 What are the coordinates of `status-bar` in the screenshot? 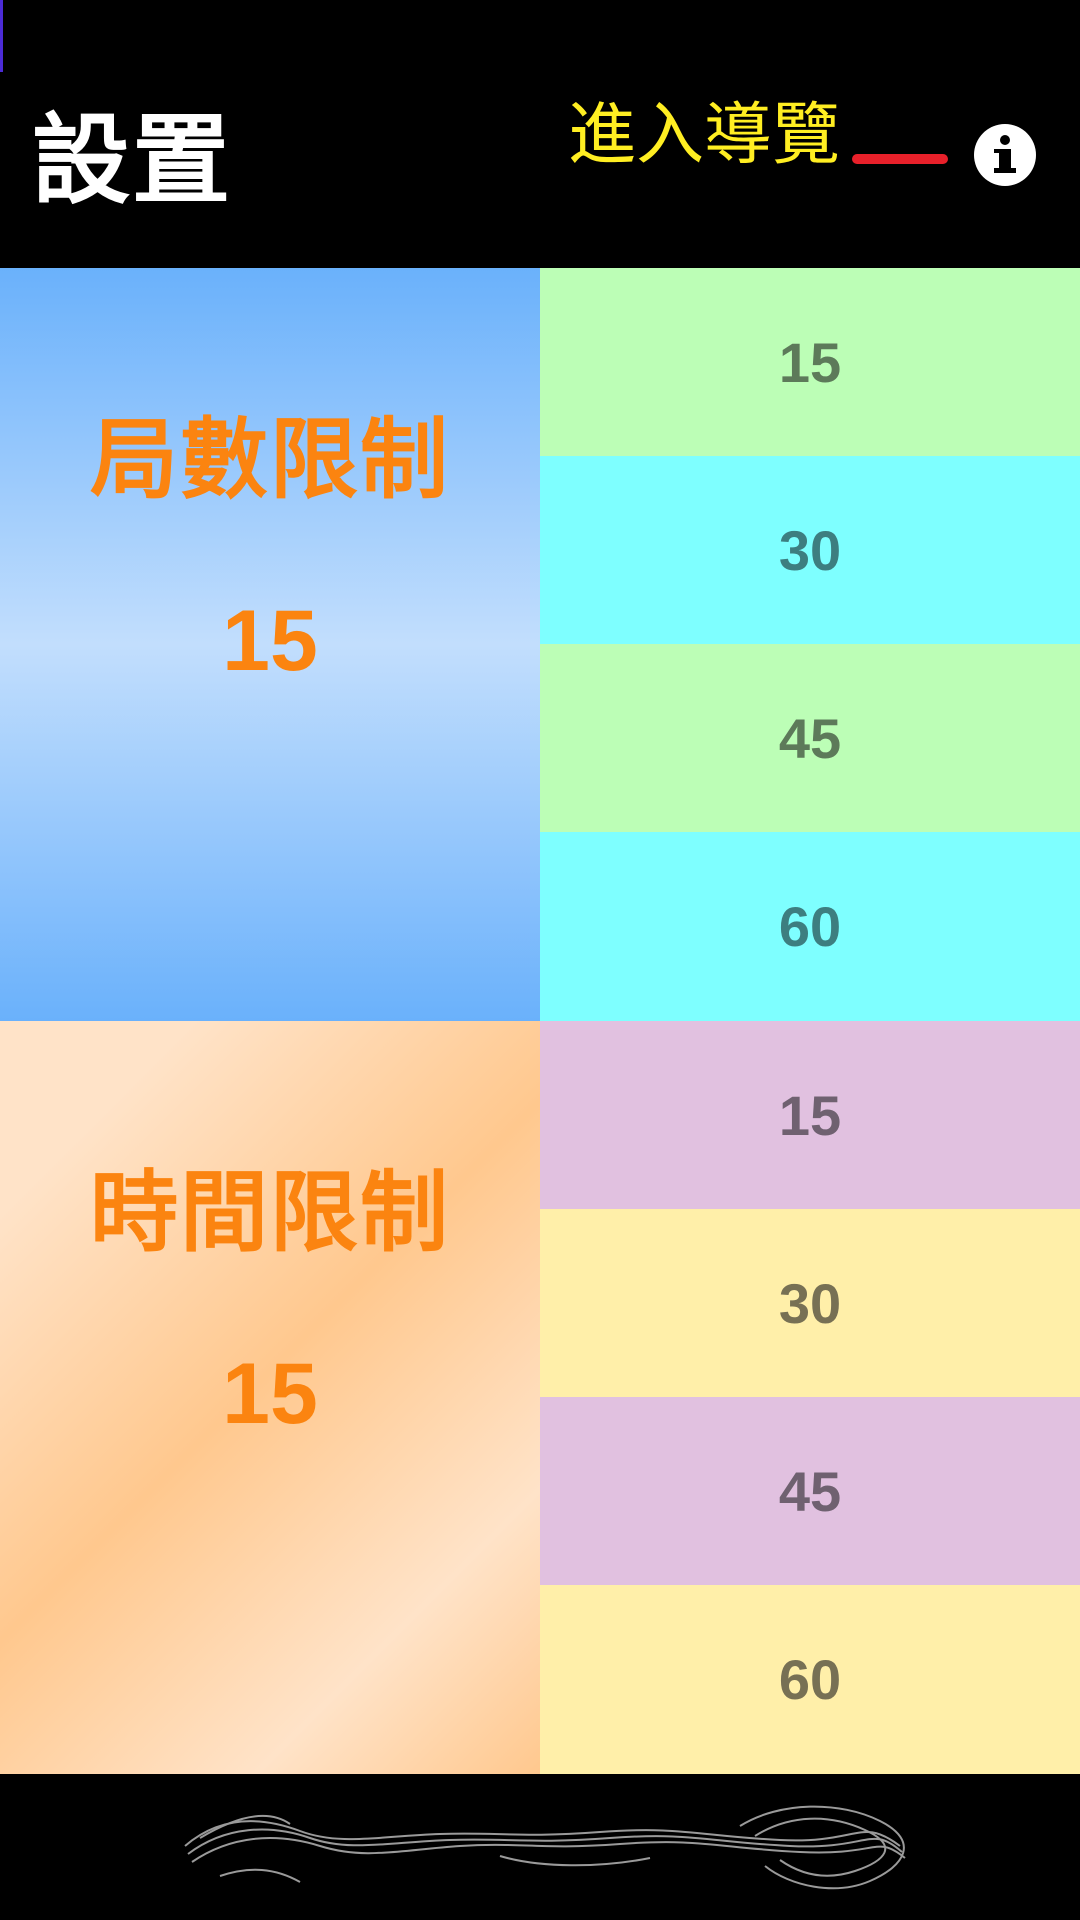 It's located at (540, 36).